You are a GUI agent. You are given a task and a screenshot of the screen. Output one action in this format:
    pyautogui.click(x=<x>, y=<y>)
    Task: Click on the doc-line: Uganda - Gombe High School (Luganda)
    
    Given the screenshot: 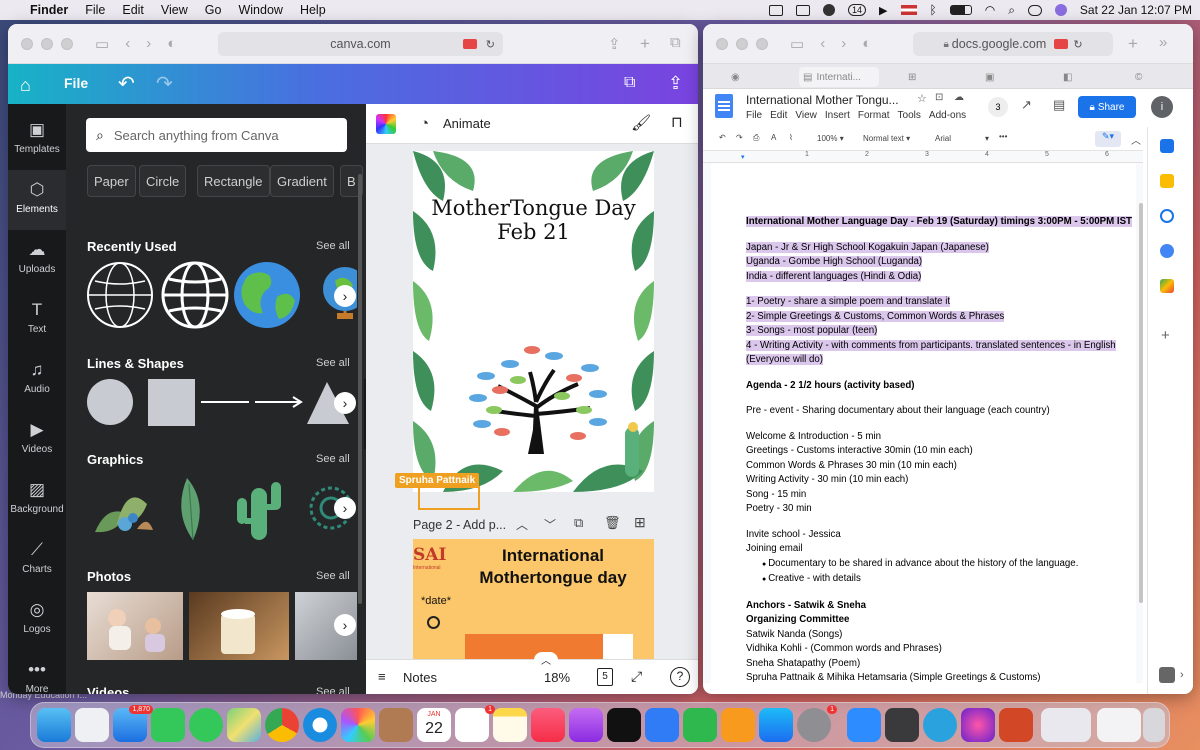 What is the action you would take?
    pyautogui.click(x=941, y=262)
    